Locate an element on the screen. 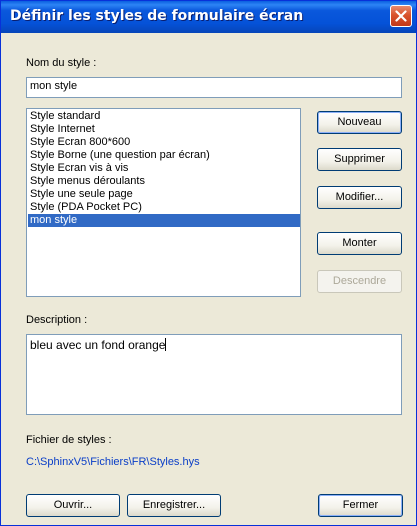 Image resolution: width=417 pixels, height=526 pixels. new-button: Nouveau is located at coordinates (359, 122).